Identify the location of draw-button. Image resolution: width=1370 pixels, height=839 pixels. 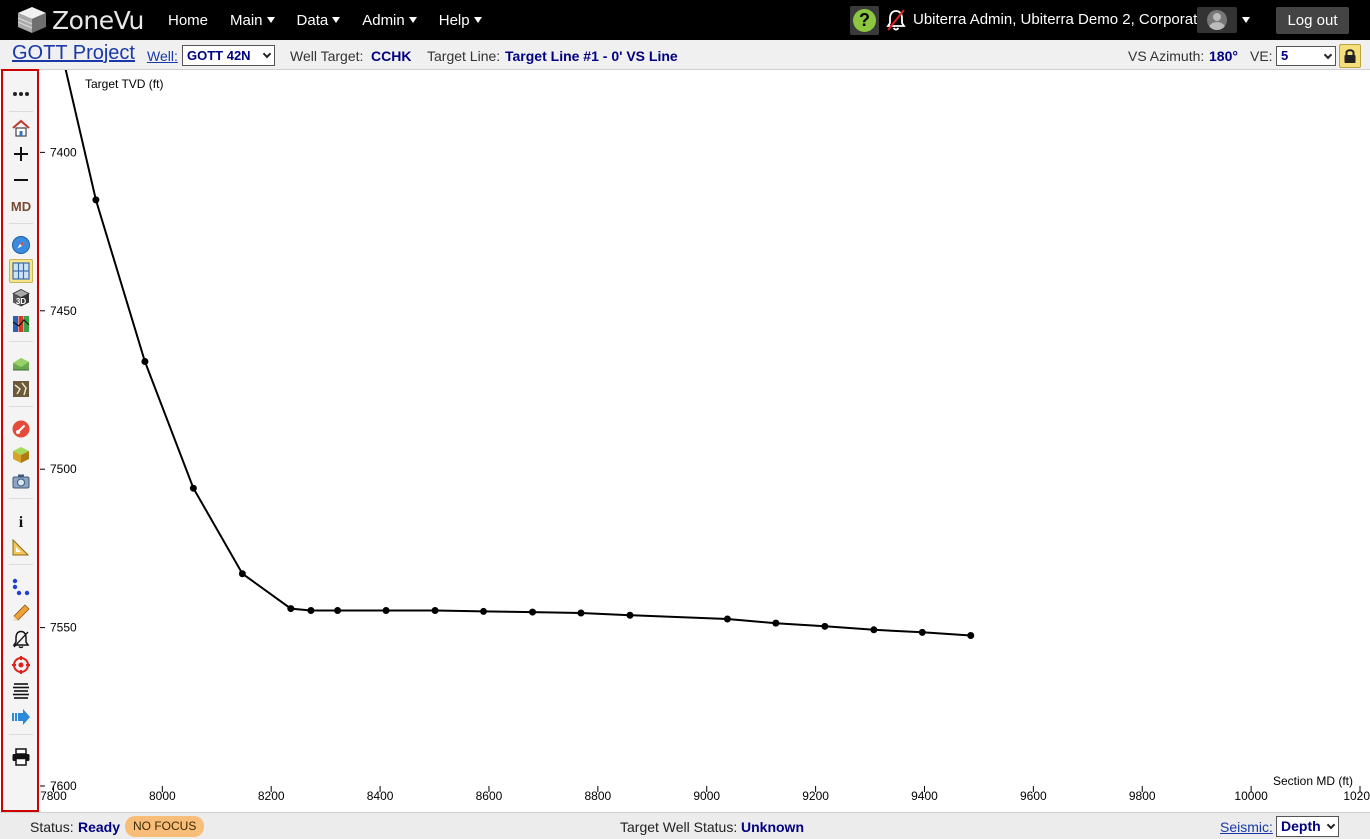
(21, 613).